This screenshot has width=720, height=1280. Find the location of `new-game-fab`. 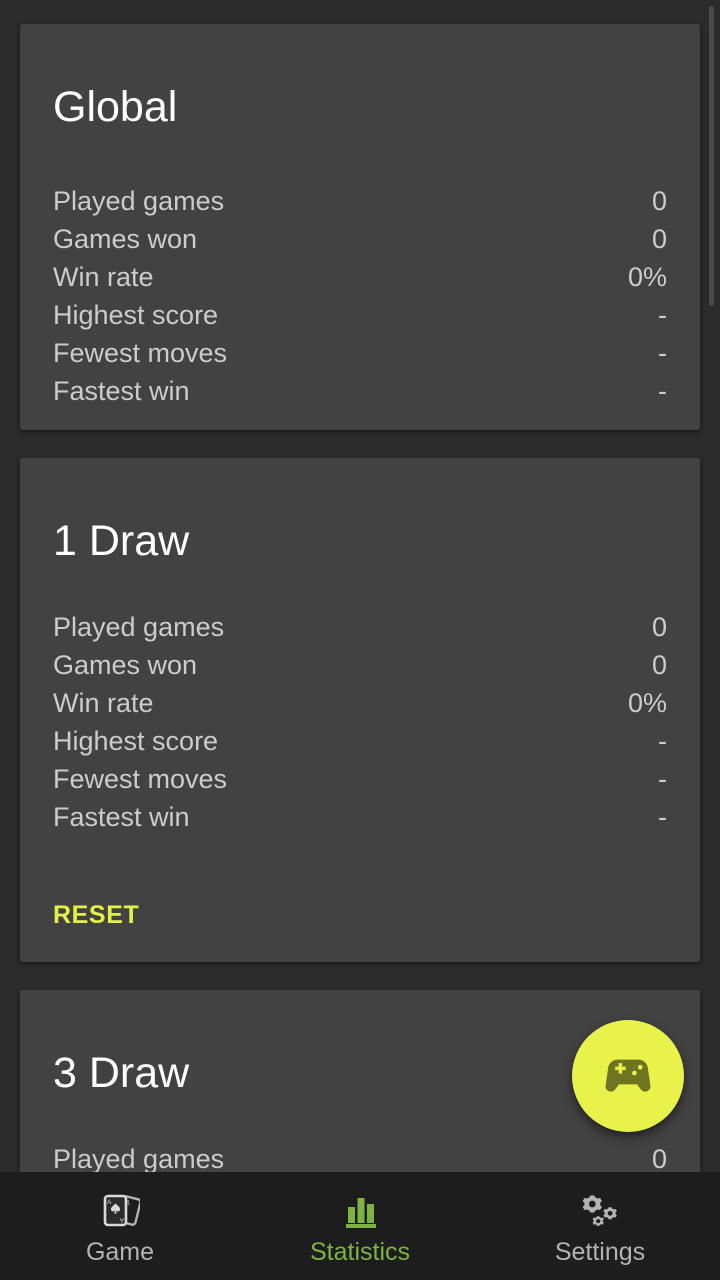

new-game-fab is located at coordinates (628, 1076).